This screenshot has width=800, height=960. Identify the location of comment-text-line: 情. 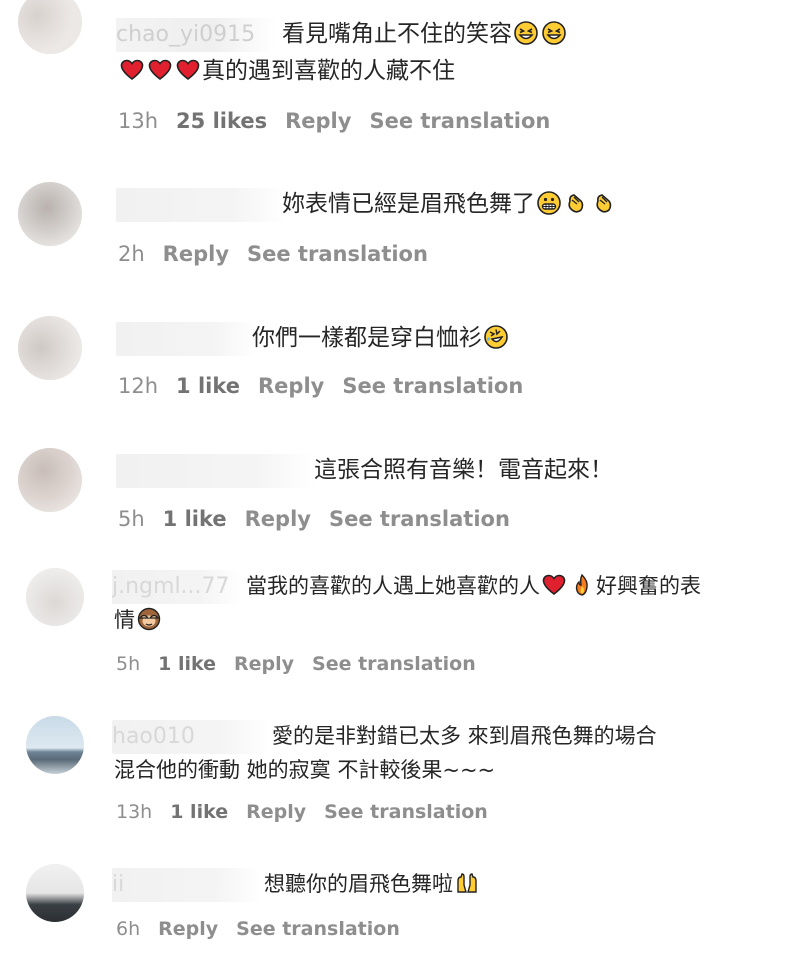
(124, 620).